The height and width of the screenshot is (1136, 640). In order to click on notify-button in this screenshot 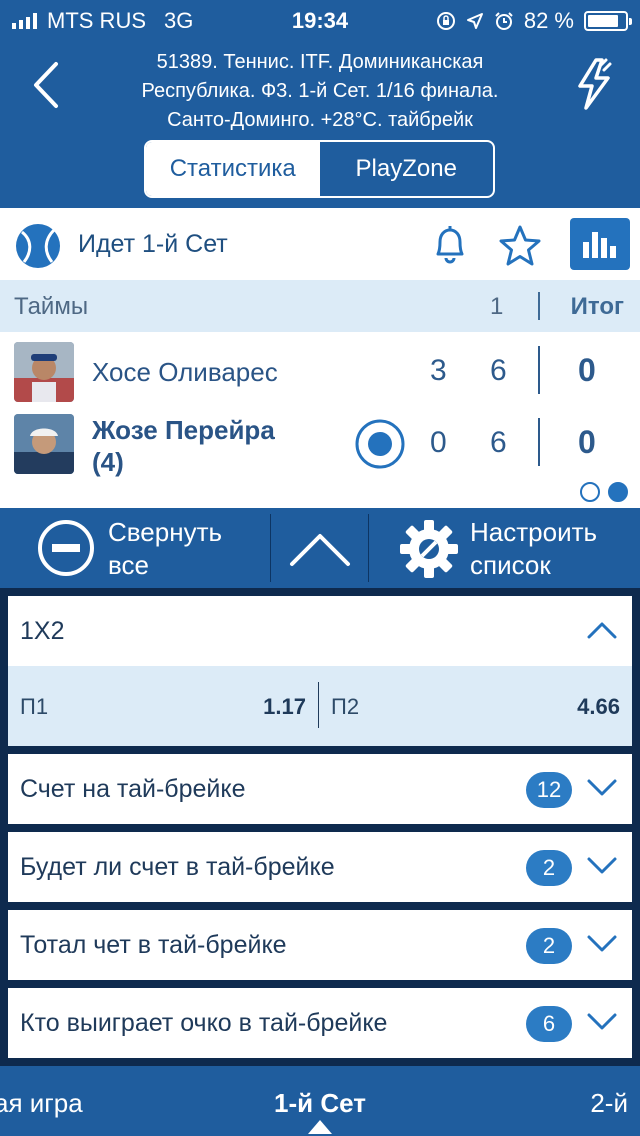, I will do `click(450, 244)`.